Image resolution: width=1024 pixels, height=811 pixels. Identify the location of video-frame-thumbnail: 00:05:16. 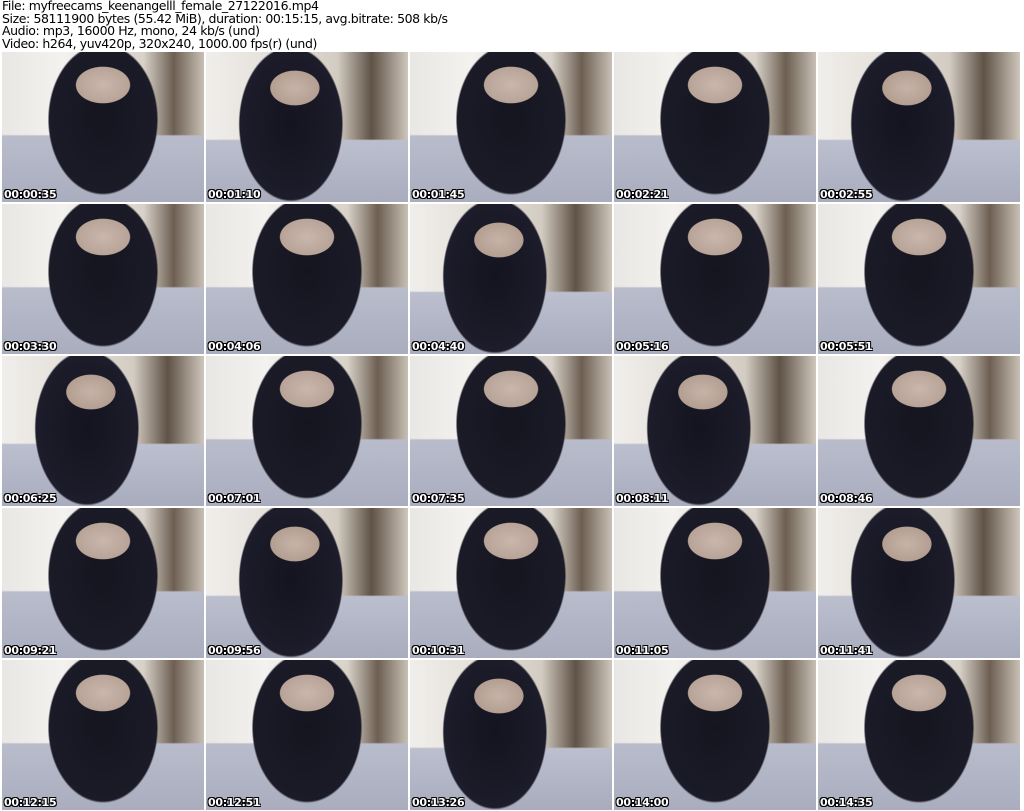
(715, 279).